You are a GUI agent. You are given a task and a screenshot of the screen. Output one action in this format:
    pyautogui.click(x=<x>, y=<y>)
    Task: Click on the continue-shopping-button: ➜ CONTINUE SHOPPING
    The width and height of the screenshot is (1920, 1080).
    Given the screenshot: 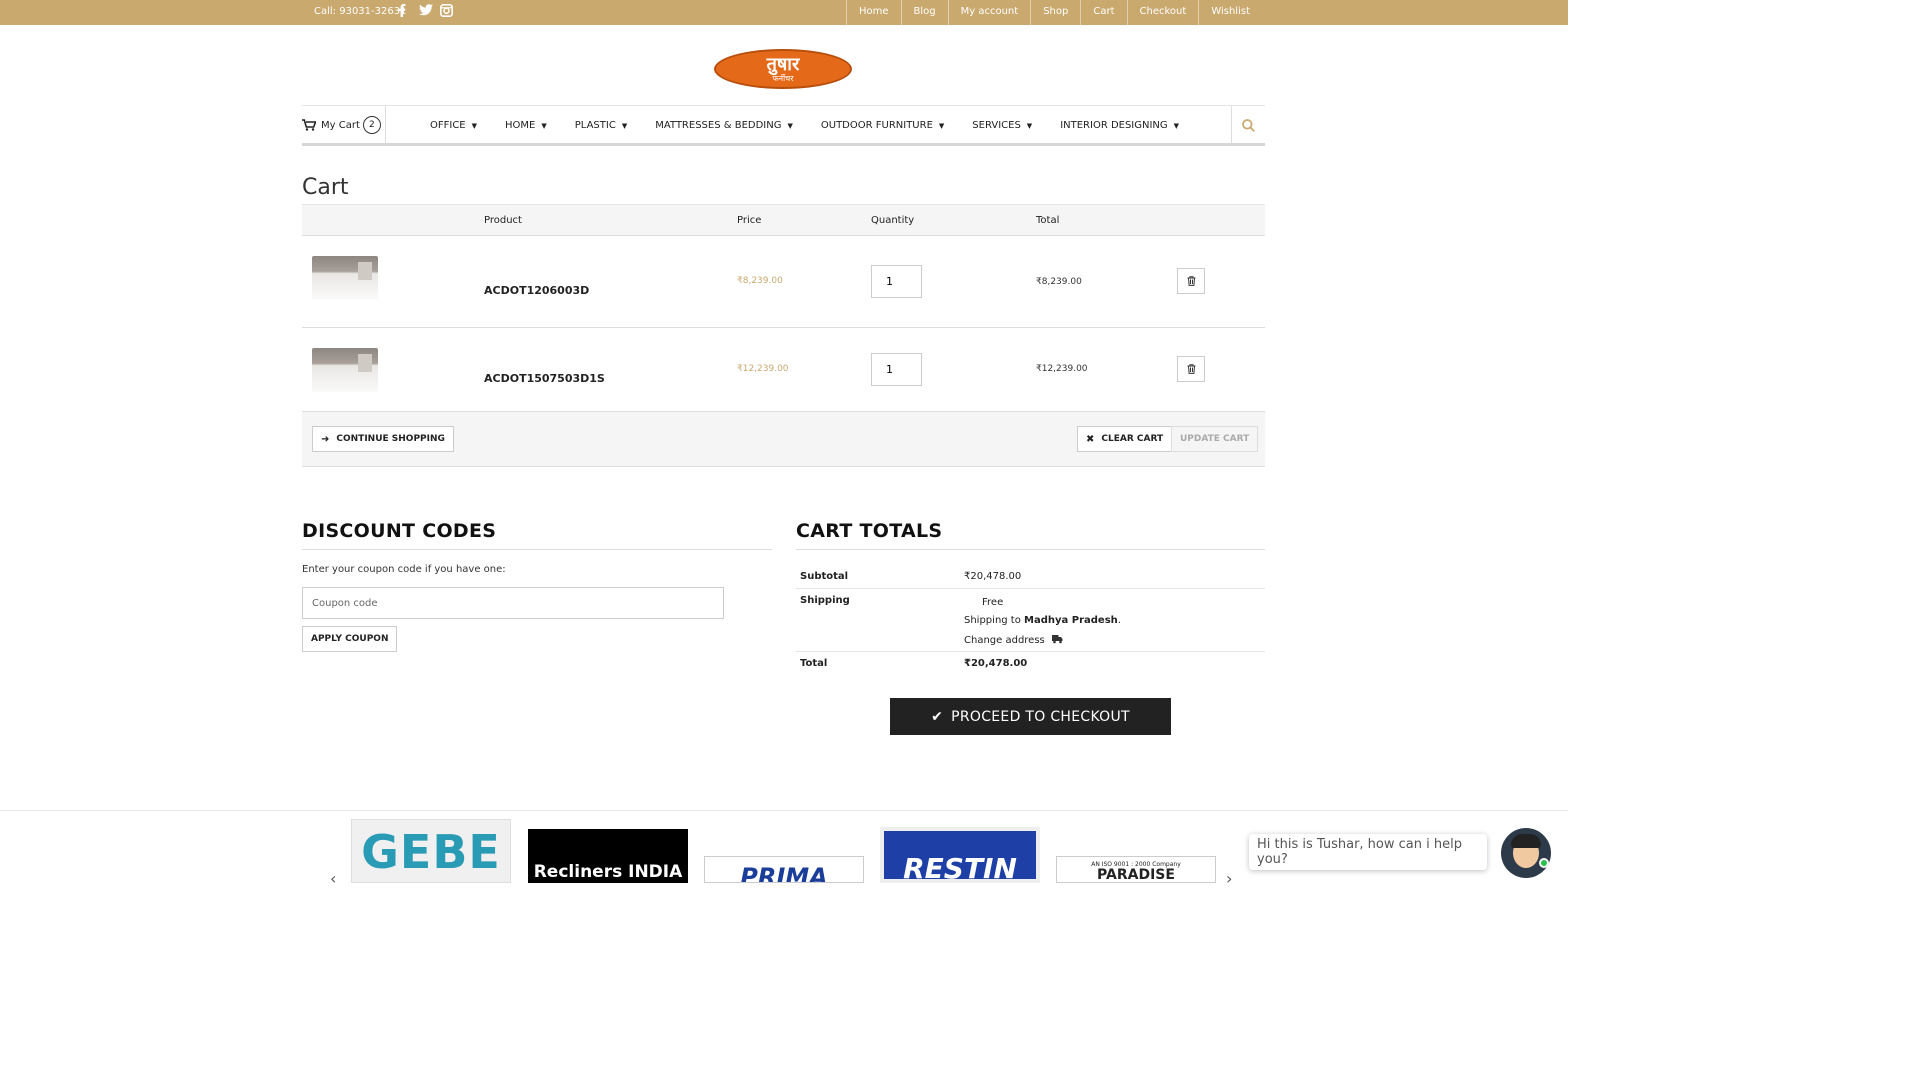 What is the action you would take?
    pyautogui.click(x=383, y=439)
    